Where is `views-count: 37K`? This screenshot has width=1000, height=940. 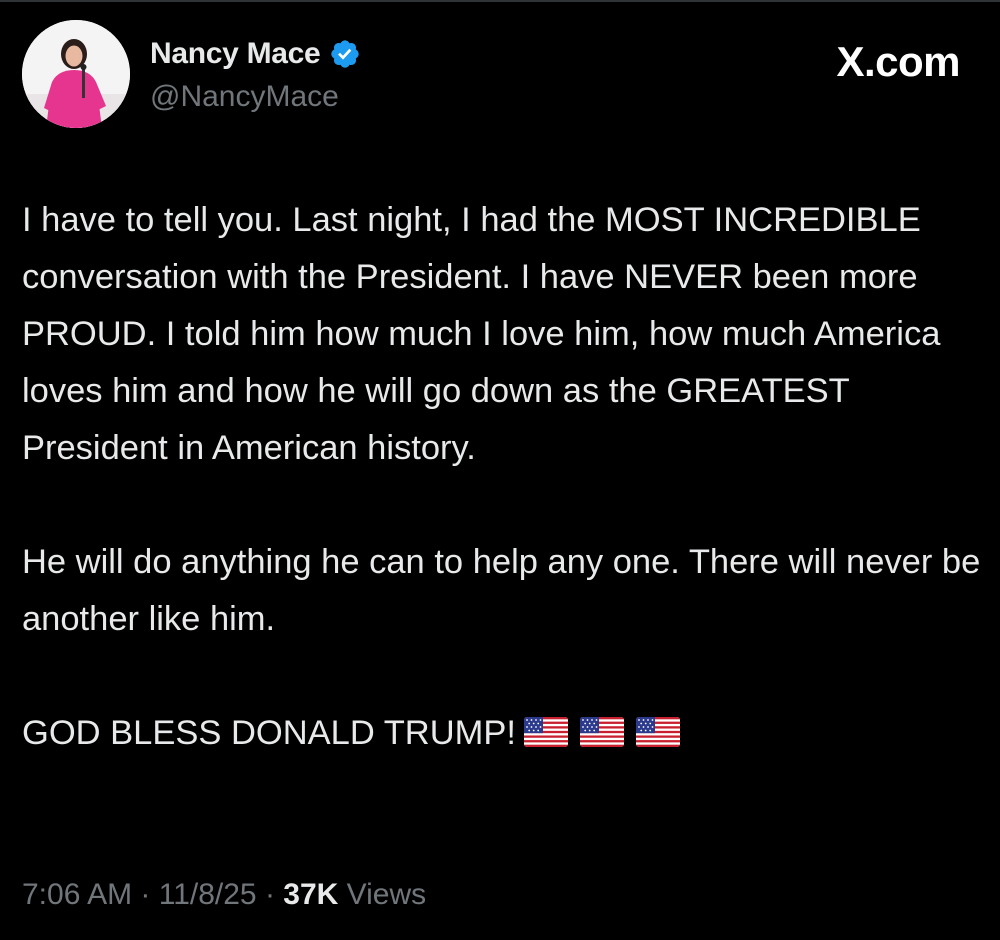
views-count: 37K is located at coordinates (310, 894).